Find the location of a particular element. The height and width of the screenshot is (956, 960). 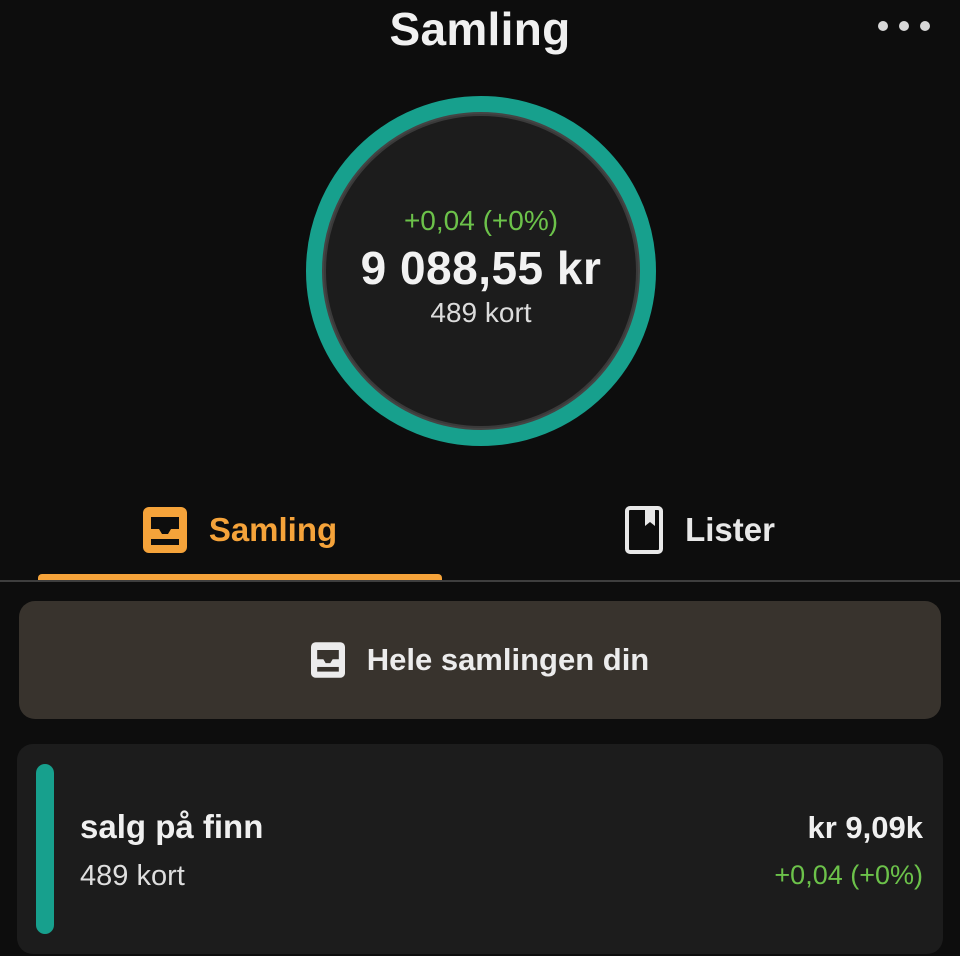

bookmark-book-icon is located at coordinates (644, 530).